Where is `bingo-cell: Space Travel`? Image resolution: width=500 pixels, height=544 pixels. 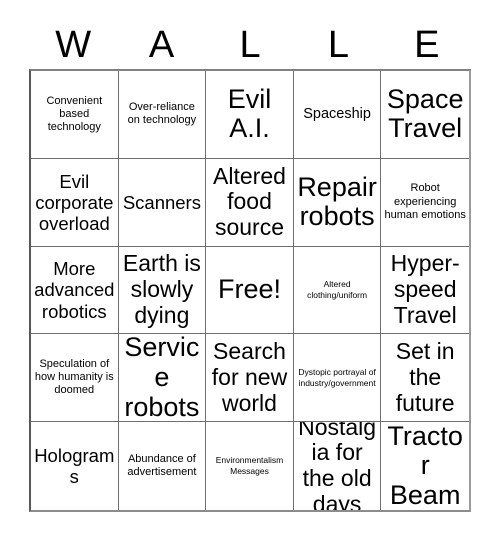 bingo-cell: Space Travel is located at coordinates (425, 115).